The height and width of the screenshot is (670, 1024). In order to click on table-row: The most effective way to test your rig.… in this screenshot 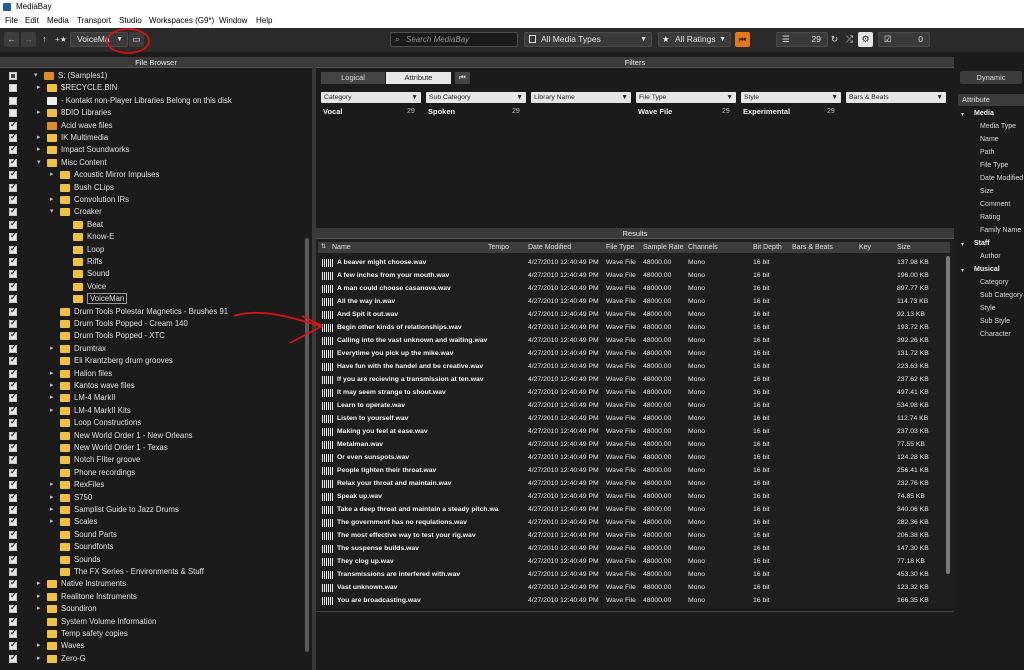, I will do `click(632, 535)`.